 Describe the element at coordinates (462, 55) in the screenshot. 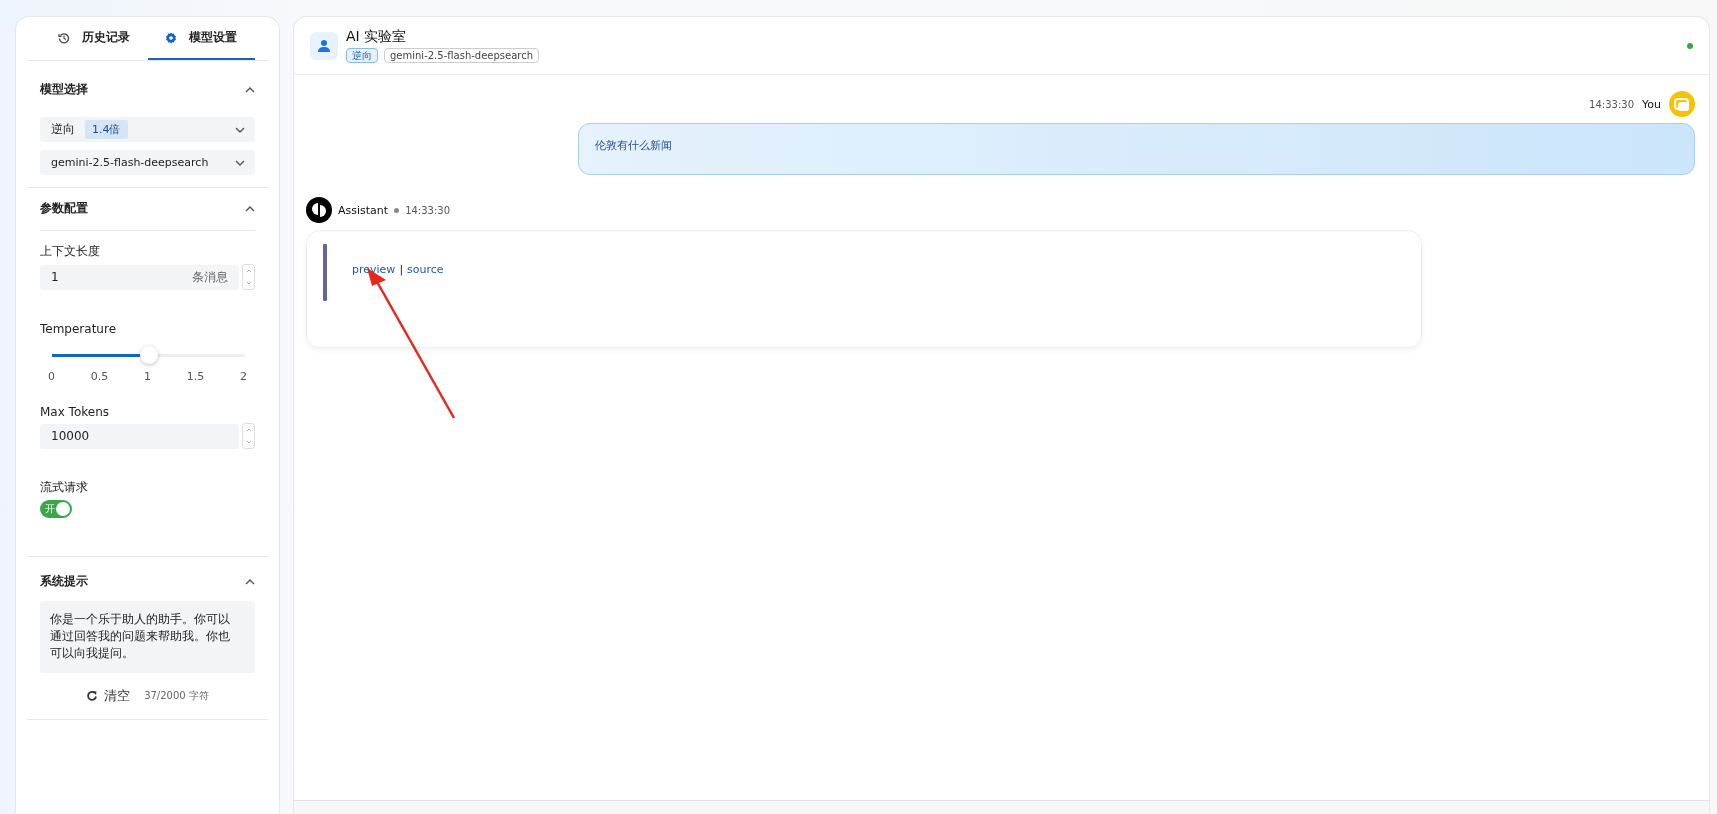

I see `tag: gemini-2.5-flash-deepsearch` at that location.